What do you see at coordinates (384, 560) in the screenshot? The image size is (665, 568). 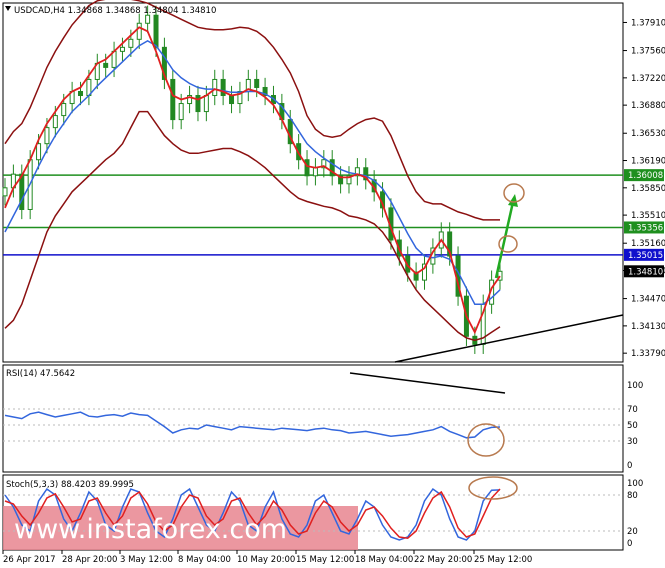 I see `time-tick-label: 18 May 04:00` at bounding box center [384, 560].